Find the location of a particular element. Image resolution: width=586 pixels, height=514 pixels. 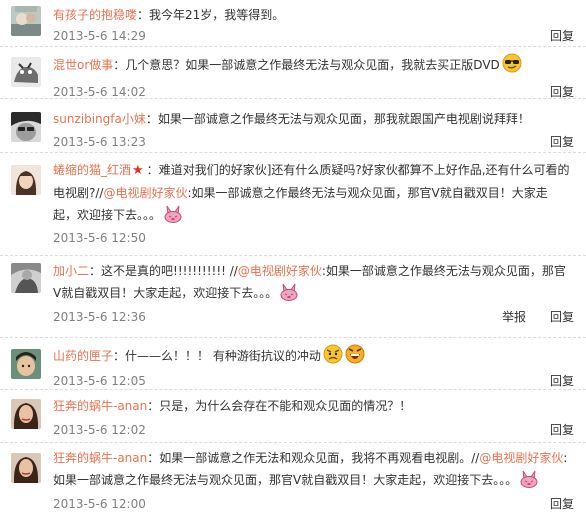

comment-meta: 2013-5-6 14:29 回复 is located at coordinates (313, 36).